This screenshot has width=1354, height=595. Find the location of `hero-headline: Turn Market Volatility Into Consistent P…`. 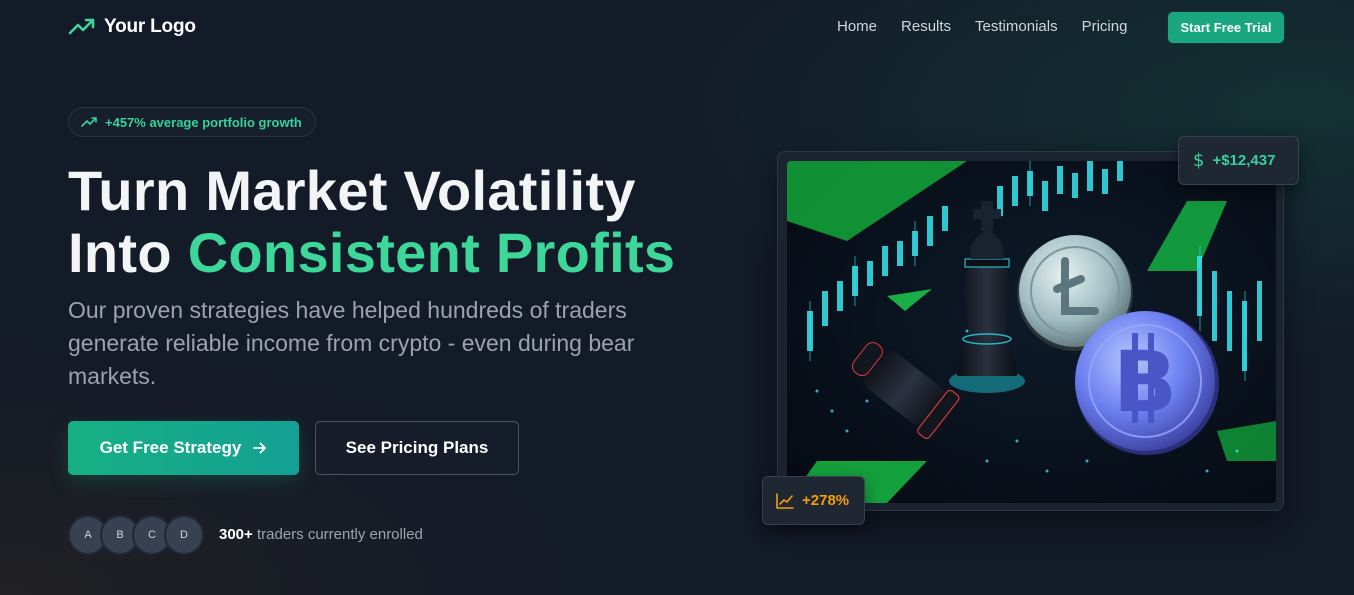

hero-headline: Turn Market Volatility Into Consistent P… is located at coordinates (371, 222).